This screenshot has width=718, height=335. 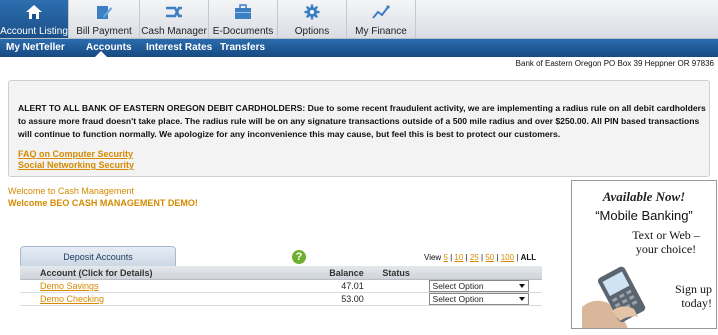 What do you see at coordinates (507, 257) in the screenshot?
I see `view-100-link: 100` at bounding box center [507, 257].